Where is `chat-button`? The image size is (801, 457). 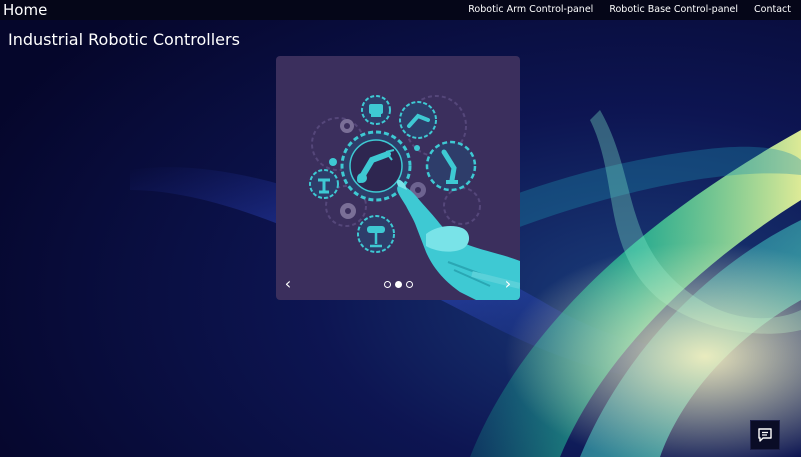 chat-button is located at coordinates (765, 435).